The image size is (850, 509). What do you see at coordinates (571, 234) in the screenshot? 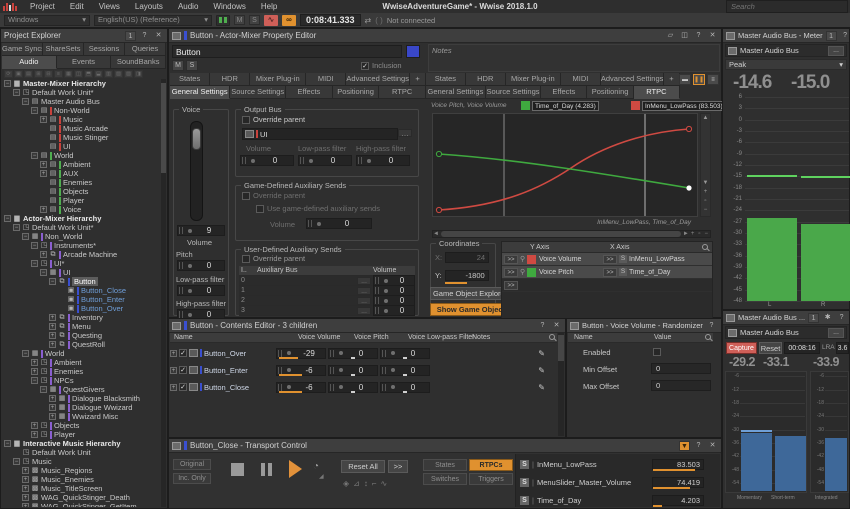
I see `plot-hscrollbar: ◄ ► + ▫ −` at bounding box center [571, 234].